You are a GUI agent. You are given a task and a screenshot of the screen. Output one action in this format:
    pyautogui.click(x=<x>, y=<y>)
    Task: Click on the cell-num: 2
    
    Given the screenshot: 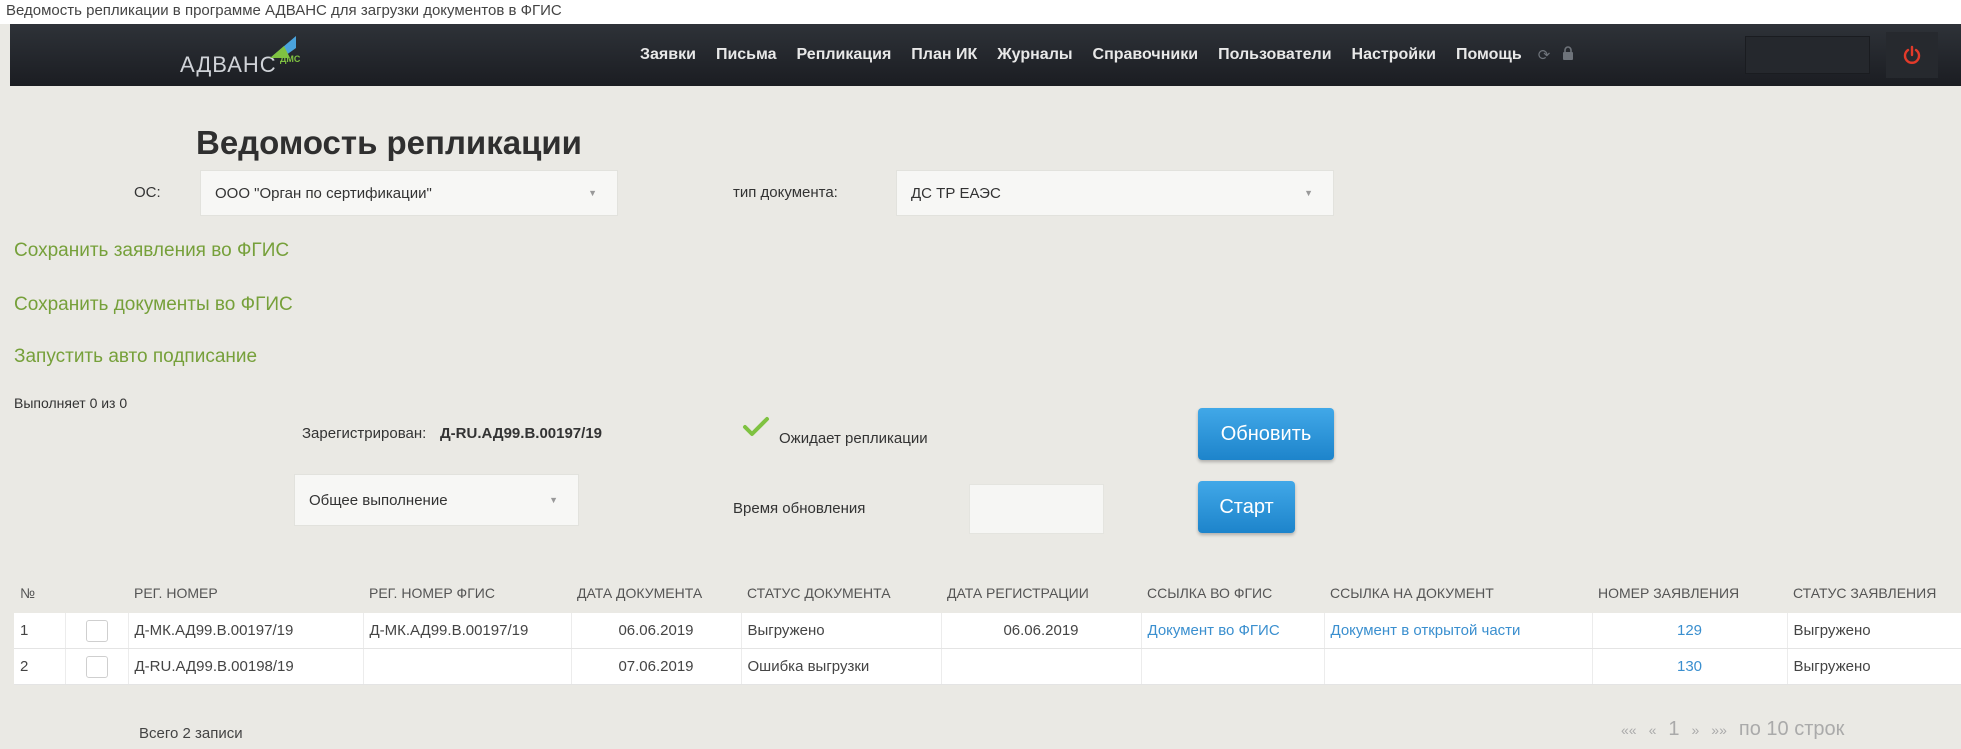 What is the action you would take?
    pyautogui.click(x=40, y=666)
    